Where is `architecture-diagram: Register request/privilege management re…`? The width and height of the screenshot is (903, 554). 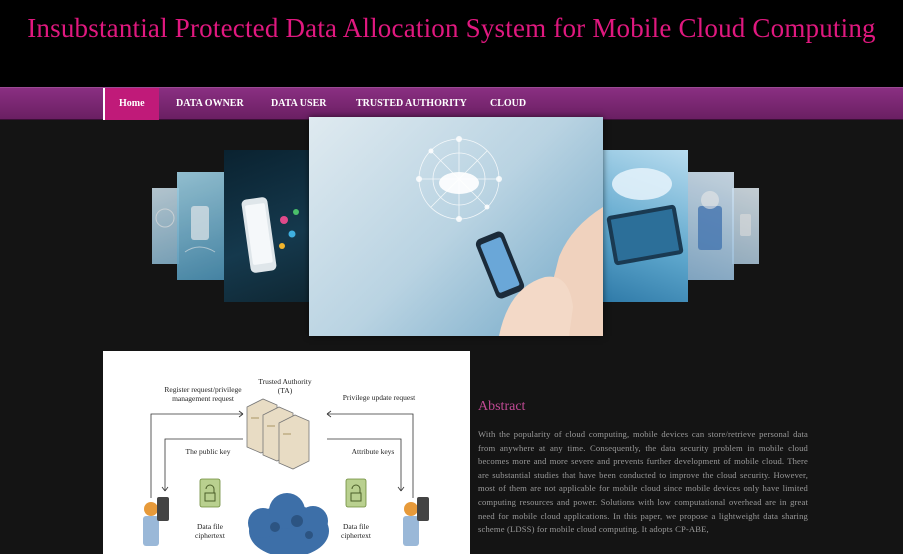
architecture-diagram: Register request/privilege management re… is located at coordinates (286, 452).